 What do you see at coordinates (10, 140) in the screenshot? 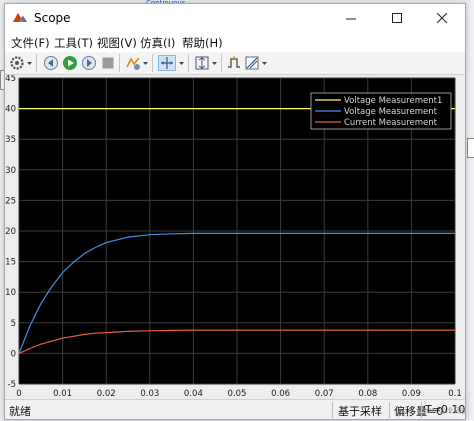
I see `y-tick-label: 35` at bounding box center [10, 140].